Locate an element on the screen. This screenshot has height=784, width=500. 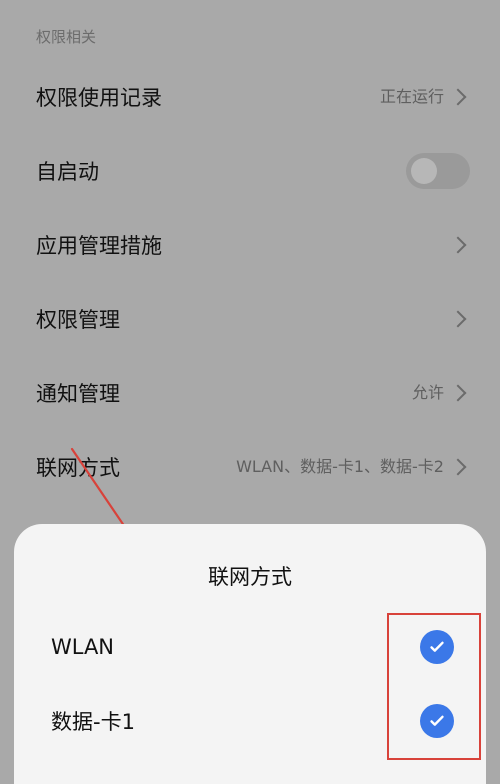
network-mode-label: 联网方式 is located at coordinates (78, 468).